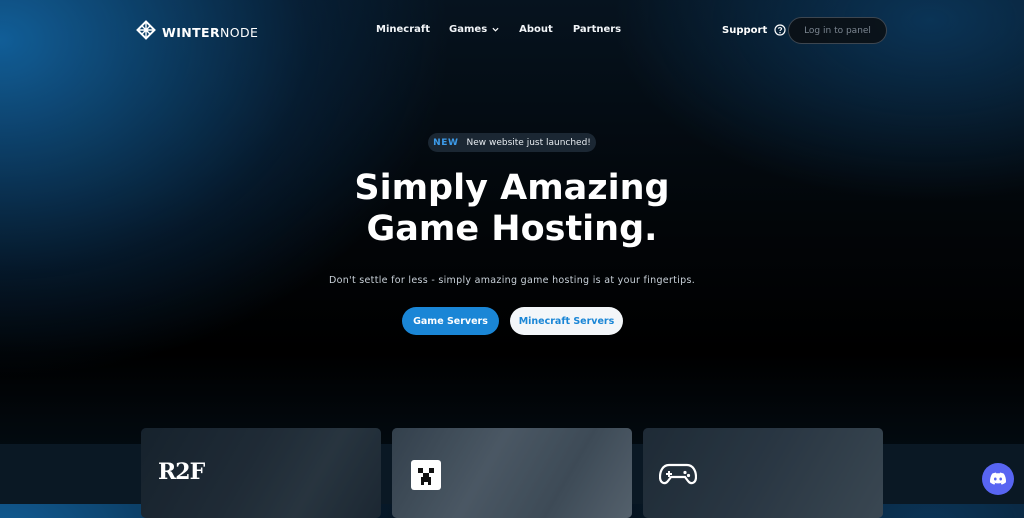 The height and width of the screenshot is (518, 1024). What do you see at coordinates (512, 229) in the screenshot?
I see `hero-title-line-2: Game Hosting.` at bounding box center [512, 229].